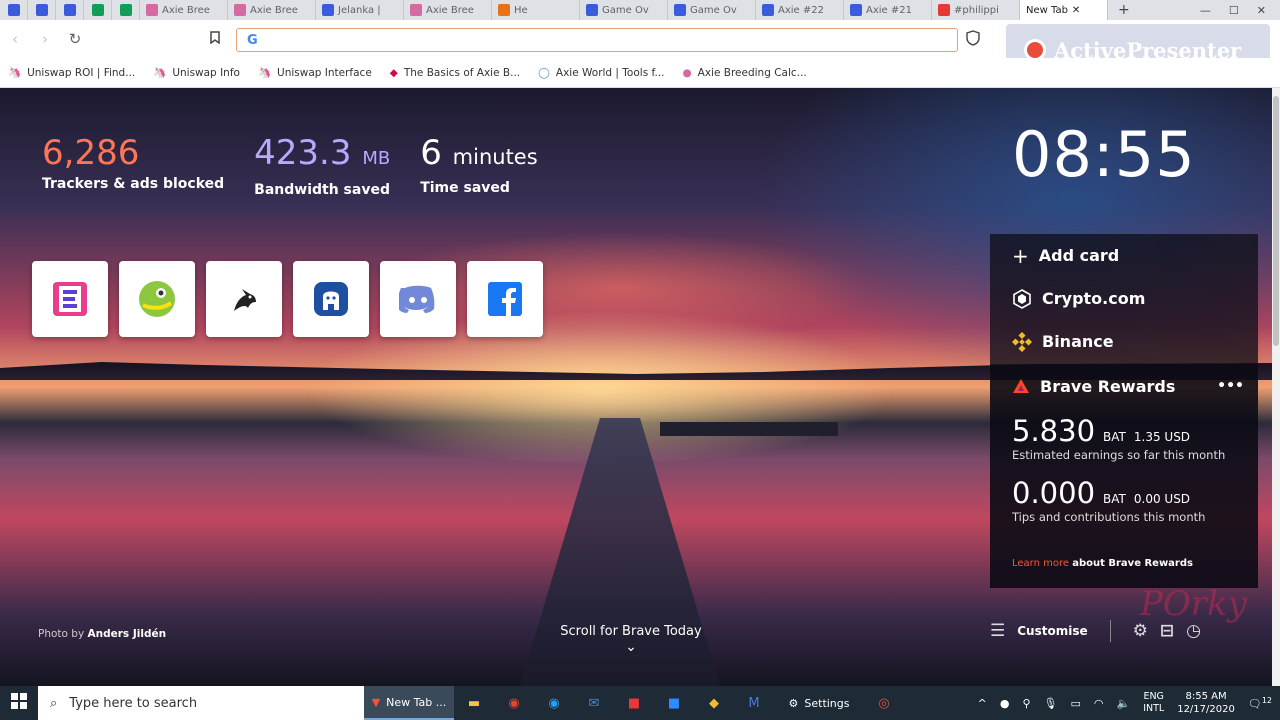 Image resolution: width=1280 pixels, height=720 pixels. I want to click on microphone-icon: 🎙, so click(1051, 703).